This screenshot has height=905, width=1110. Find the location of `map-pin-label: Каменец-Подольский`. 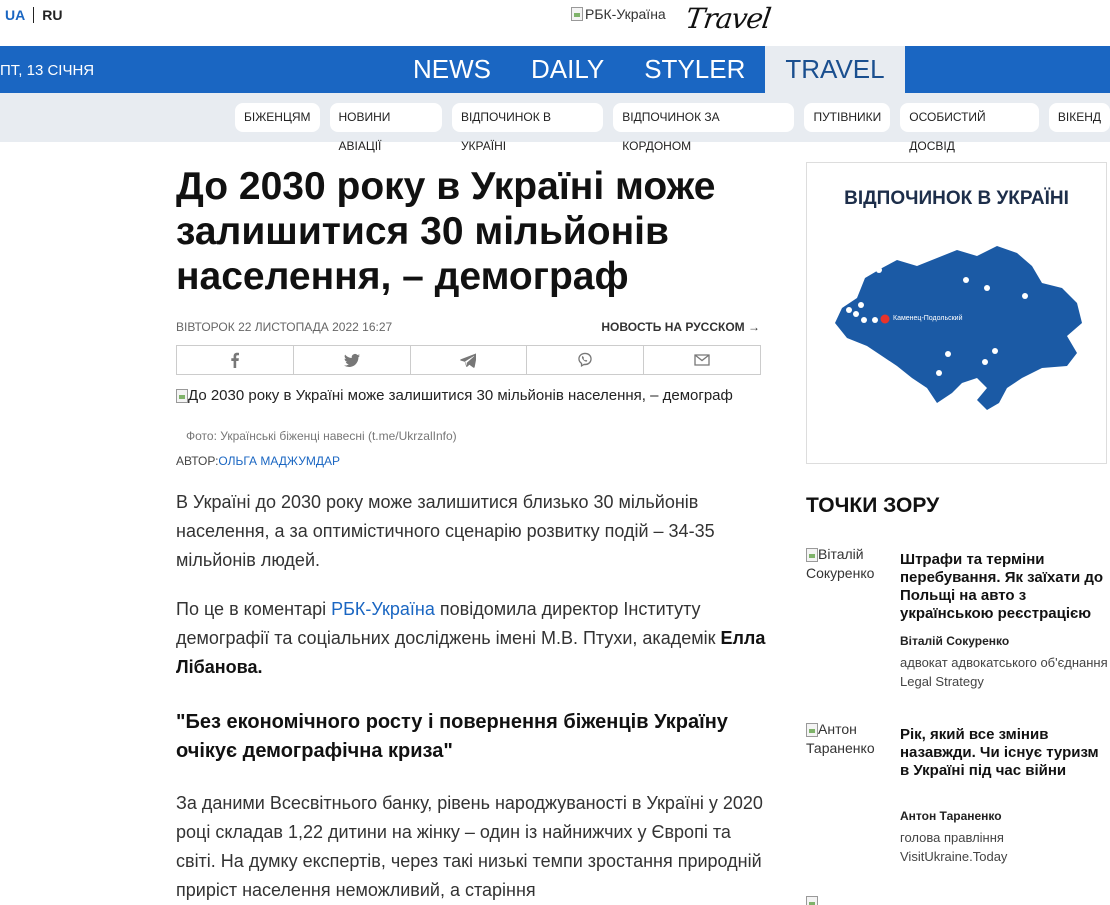

map-pin-label: Каменец-Подольский is located at coordinates (928, 318).